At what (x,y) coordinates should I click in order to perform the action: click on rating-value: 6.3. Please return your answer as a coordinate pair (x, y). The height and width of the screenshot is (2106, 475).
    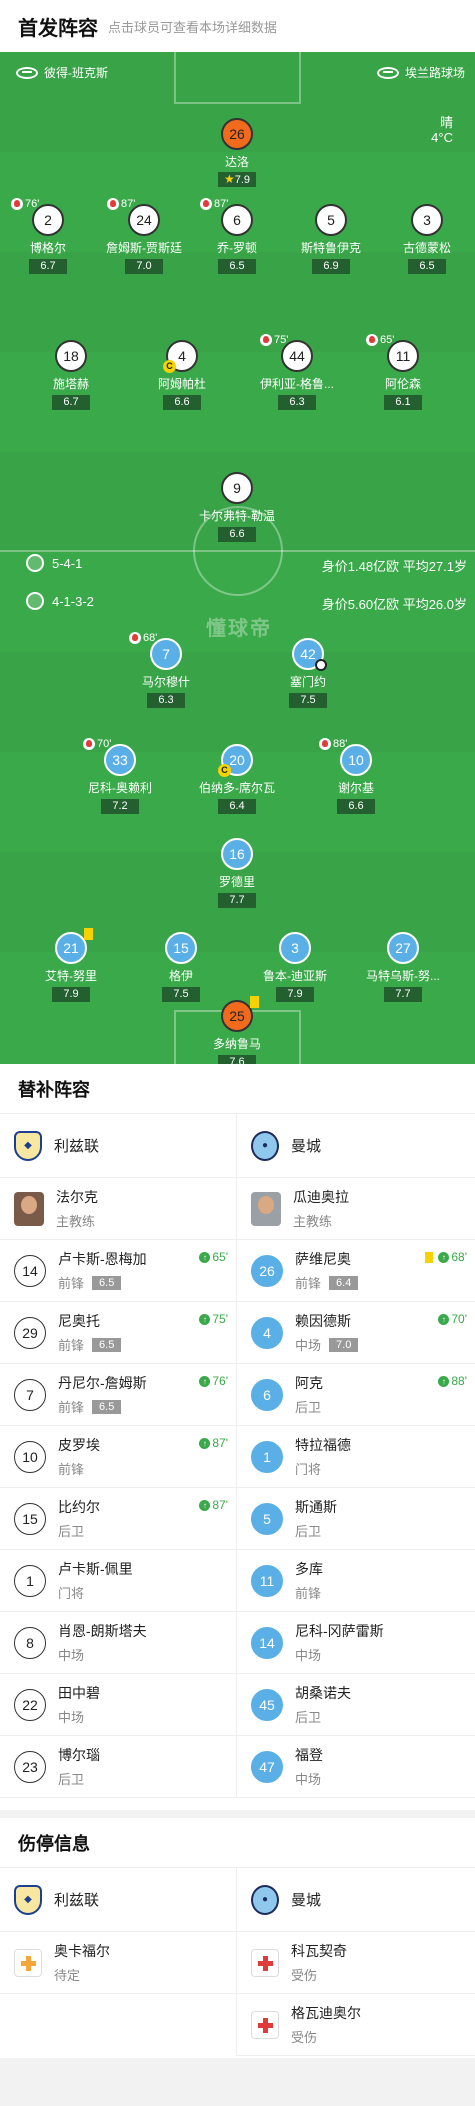
    Looking at the image, I should click on (297, 402).